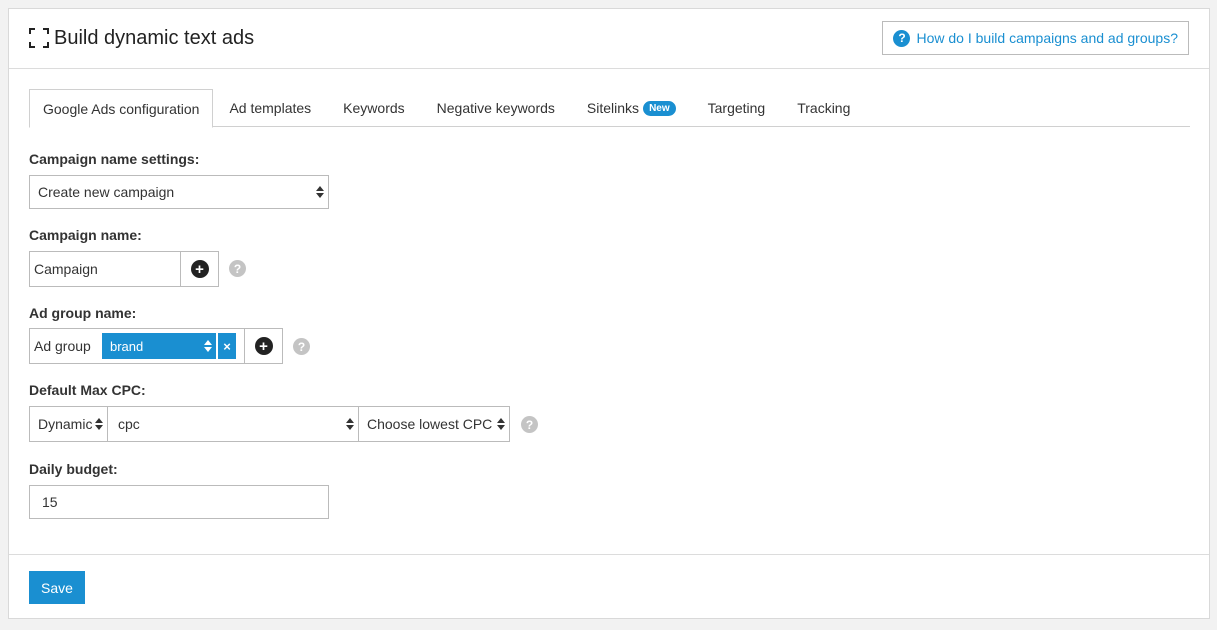 The height and width of the screenshot is (630, 1217). I want to click on campaign-name-input, so click(105, 269).